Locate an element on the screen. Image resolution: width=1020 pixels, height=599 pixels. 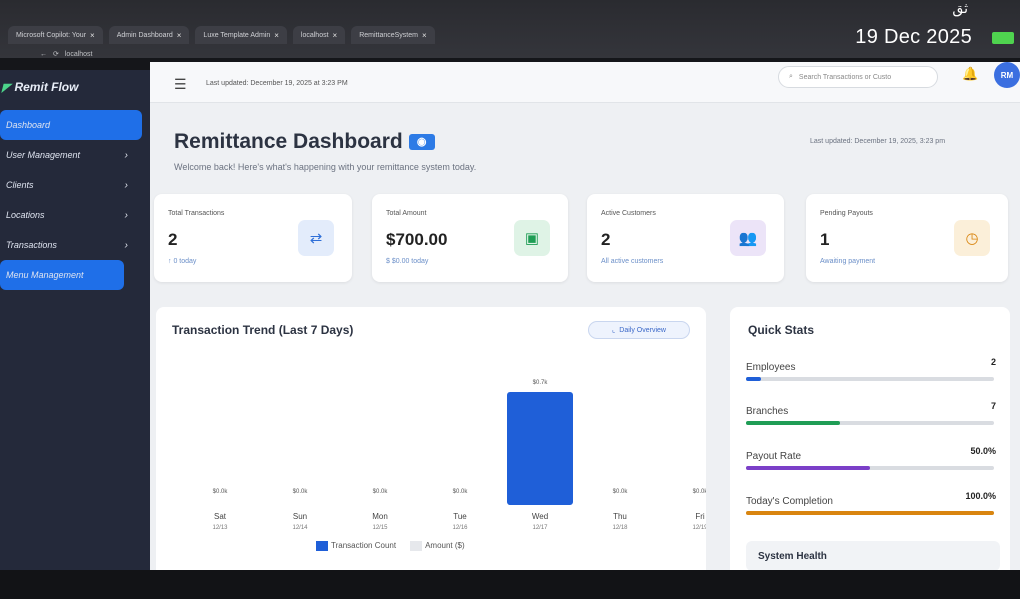
sidebar-item-user-management: User Management › is located at coordinates (75, 155).